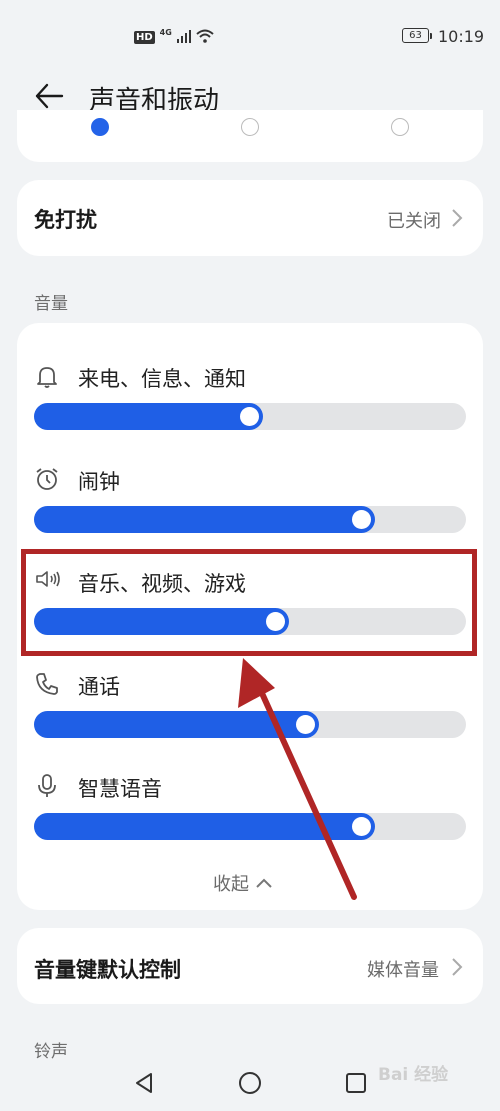  I want to click on watermark: Bai 经验, so click(413, 1075).